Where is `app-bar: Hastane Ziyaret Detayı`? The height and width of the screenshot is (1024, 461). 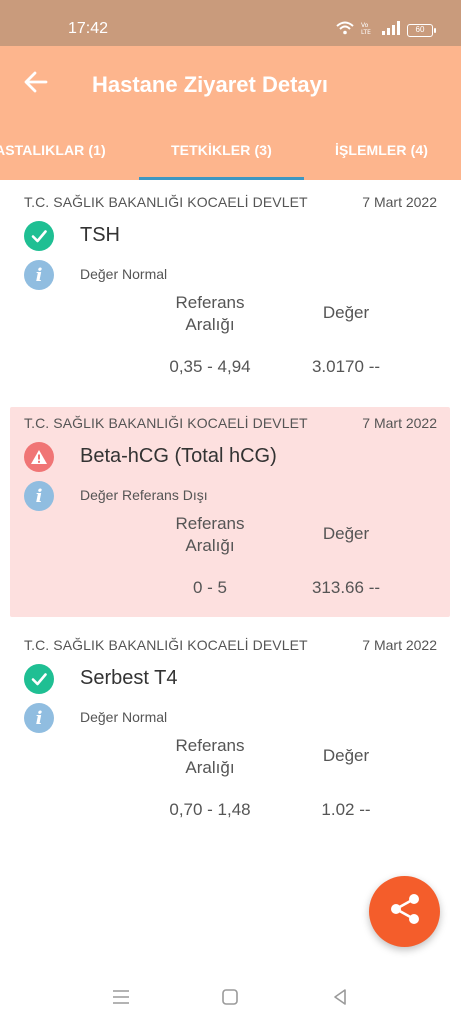 app-bar: Hastane Ziyaret Detayı is located at coordinates (230, 84).